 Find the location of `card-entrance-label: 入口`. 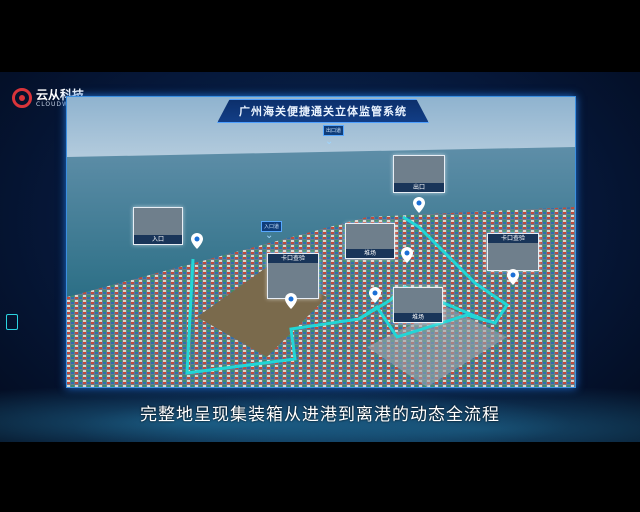

card-entrance-label: 入口 is located at coordinates (158, 239).